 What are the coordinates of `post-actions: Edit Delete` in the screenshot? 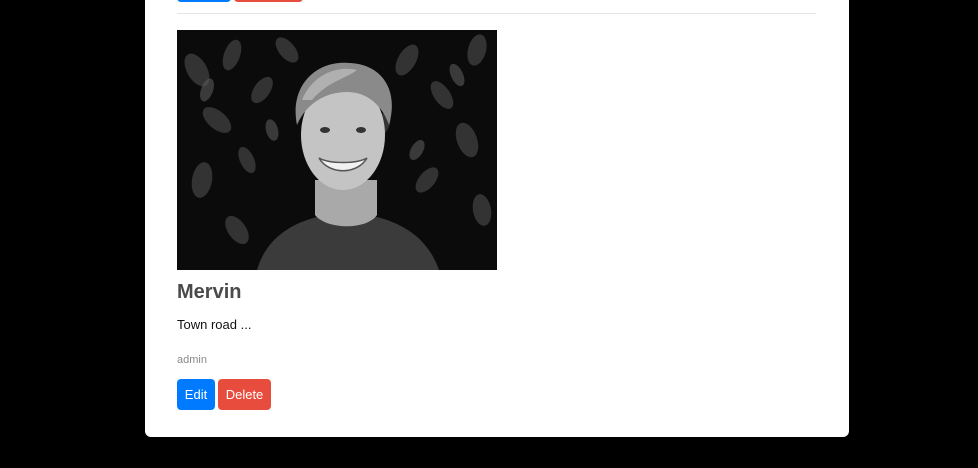 It's located at (224, 394).